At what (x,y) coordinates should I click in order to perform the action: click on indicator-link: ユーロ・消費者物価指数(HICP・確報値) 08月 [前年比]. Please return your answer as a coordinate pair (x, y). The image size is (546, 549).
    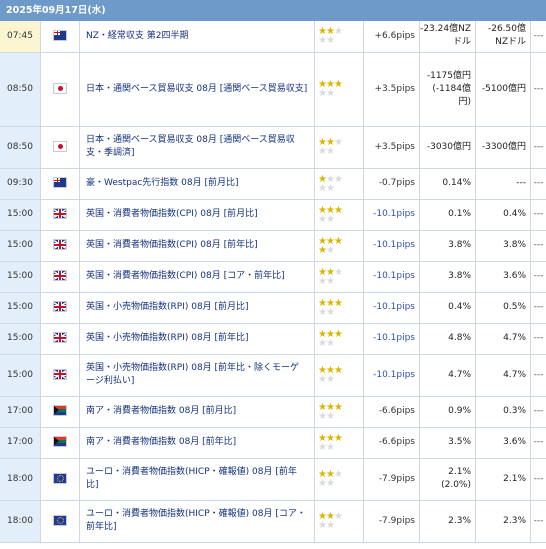
    Looking at the image, I should click on (197, 479).